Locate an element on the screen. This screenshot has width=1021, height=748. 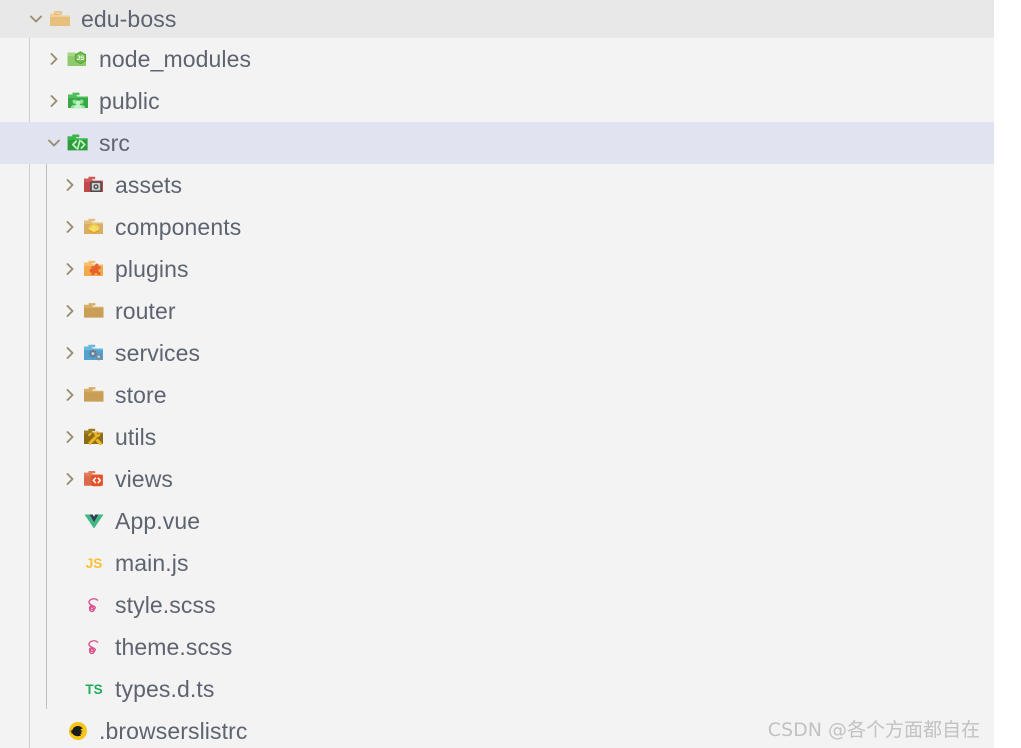
tree-item-label: edu-boss is located at coordinates (129, 18).